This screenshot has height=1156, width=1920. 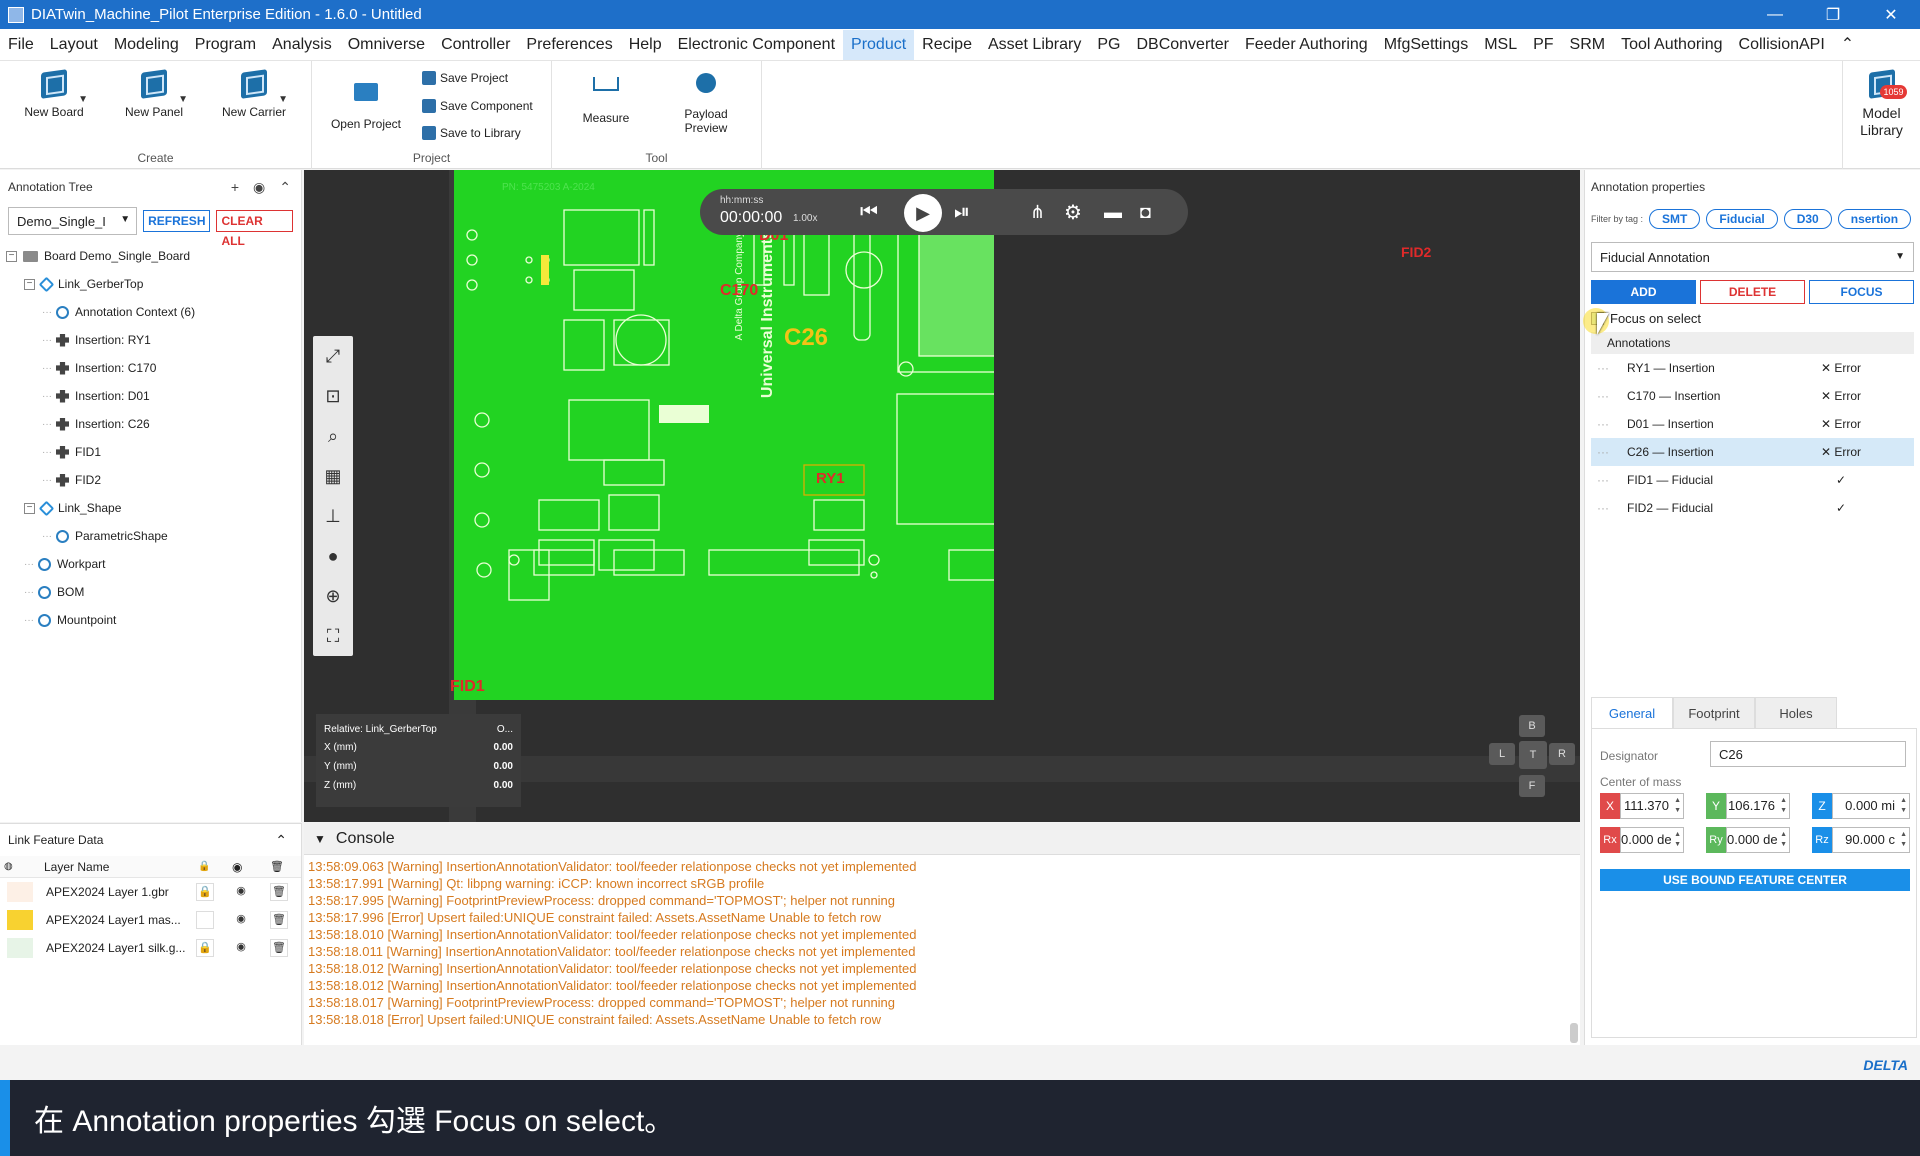 What do you see at coordinates (830, 478) in the screenshot?
I see `annotation-label-ry1: RY1` at bounding box center [830, 478].